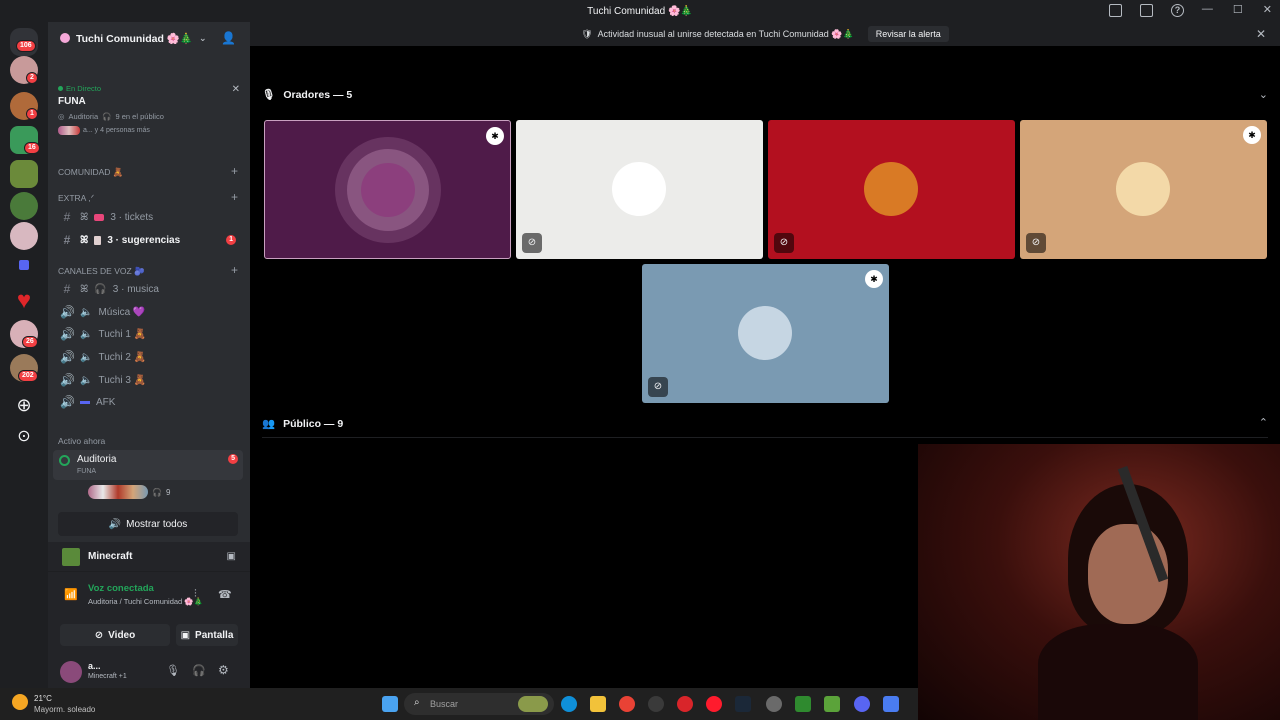 The height and width of the screenshot is (720, 1280). I want to click on guild-header: Tuchi Comunidad 🌸🎄 ⌄ 👤, so click(149, 38).